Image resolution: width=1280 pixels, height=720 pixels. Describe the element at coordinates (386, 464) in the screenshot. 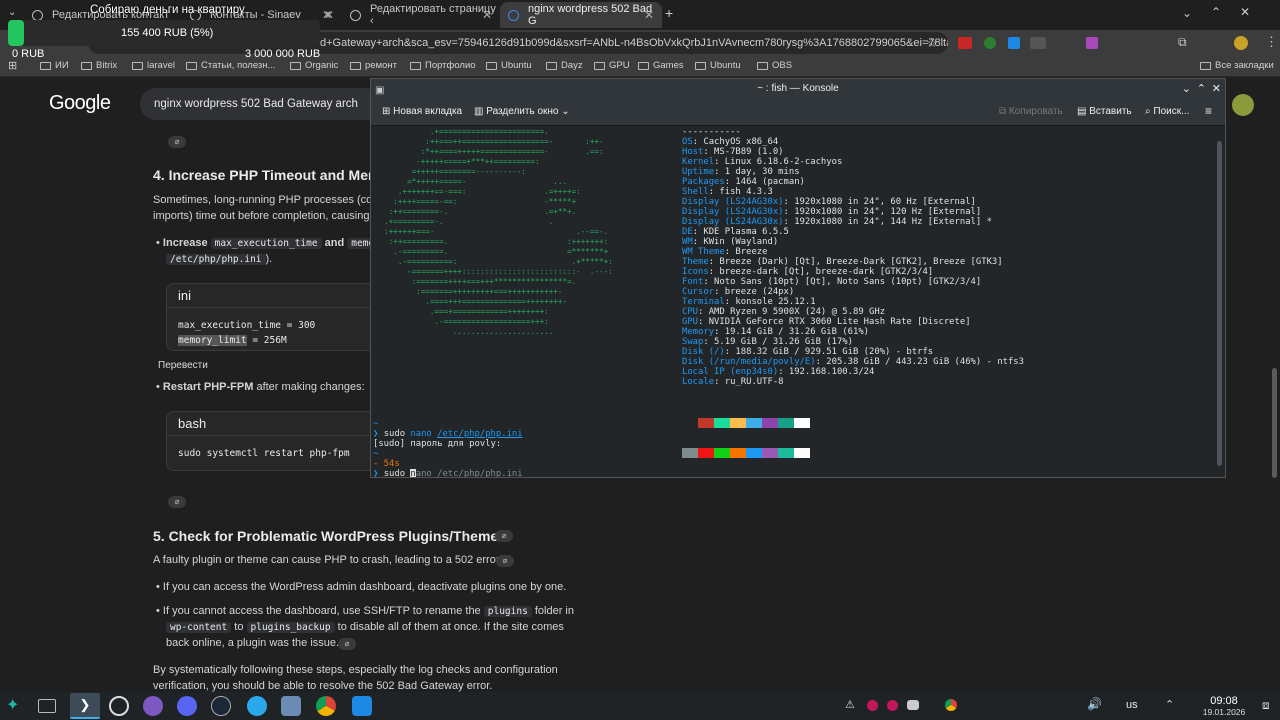

I see `command-duration: - 54s` at that location.